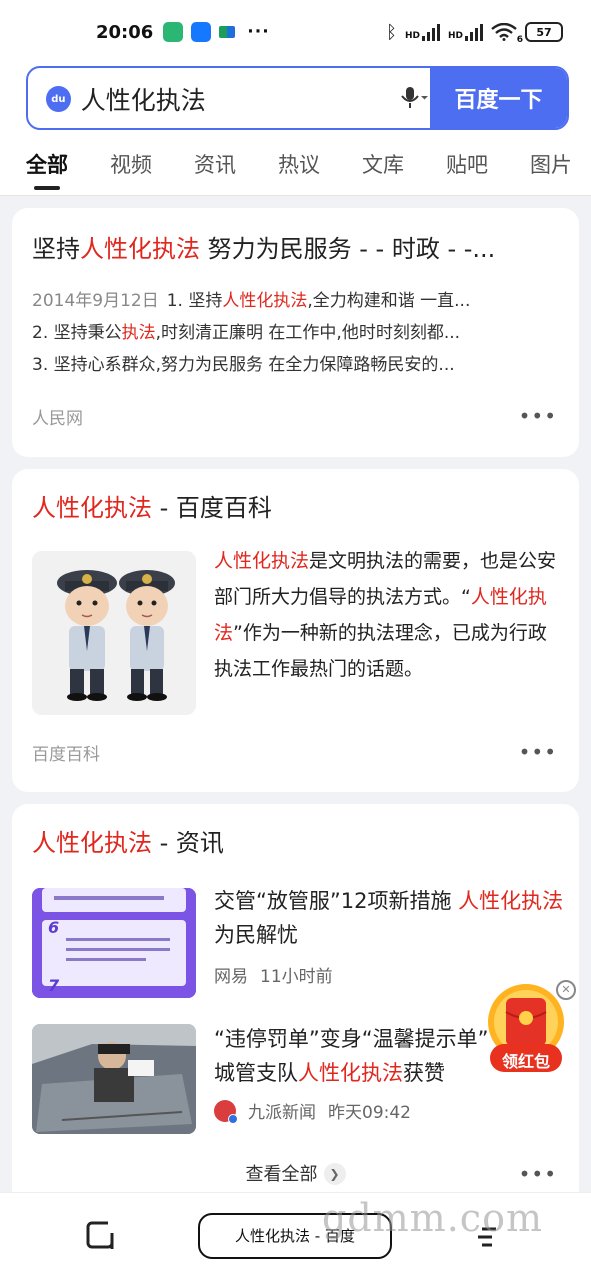 This screenshot has height=1280, width=591. Describe the element at coordinates (544, 32) in the screenshot. I see `battery-icon: 57` at that location.